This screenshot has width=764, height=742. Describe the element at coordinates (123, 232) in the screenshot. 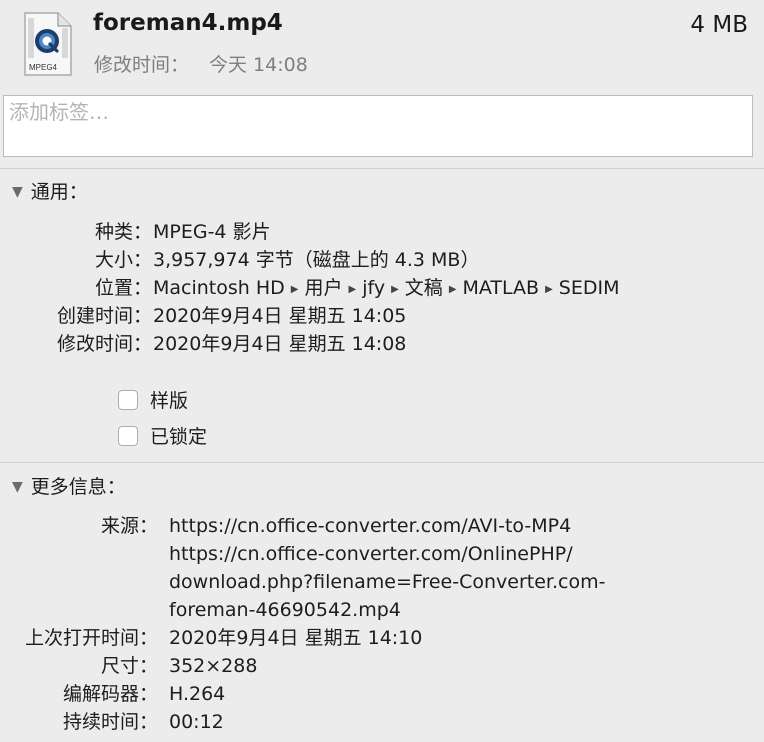

I see `kind-label: 种类：` at that location.